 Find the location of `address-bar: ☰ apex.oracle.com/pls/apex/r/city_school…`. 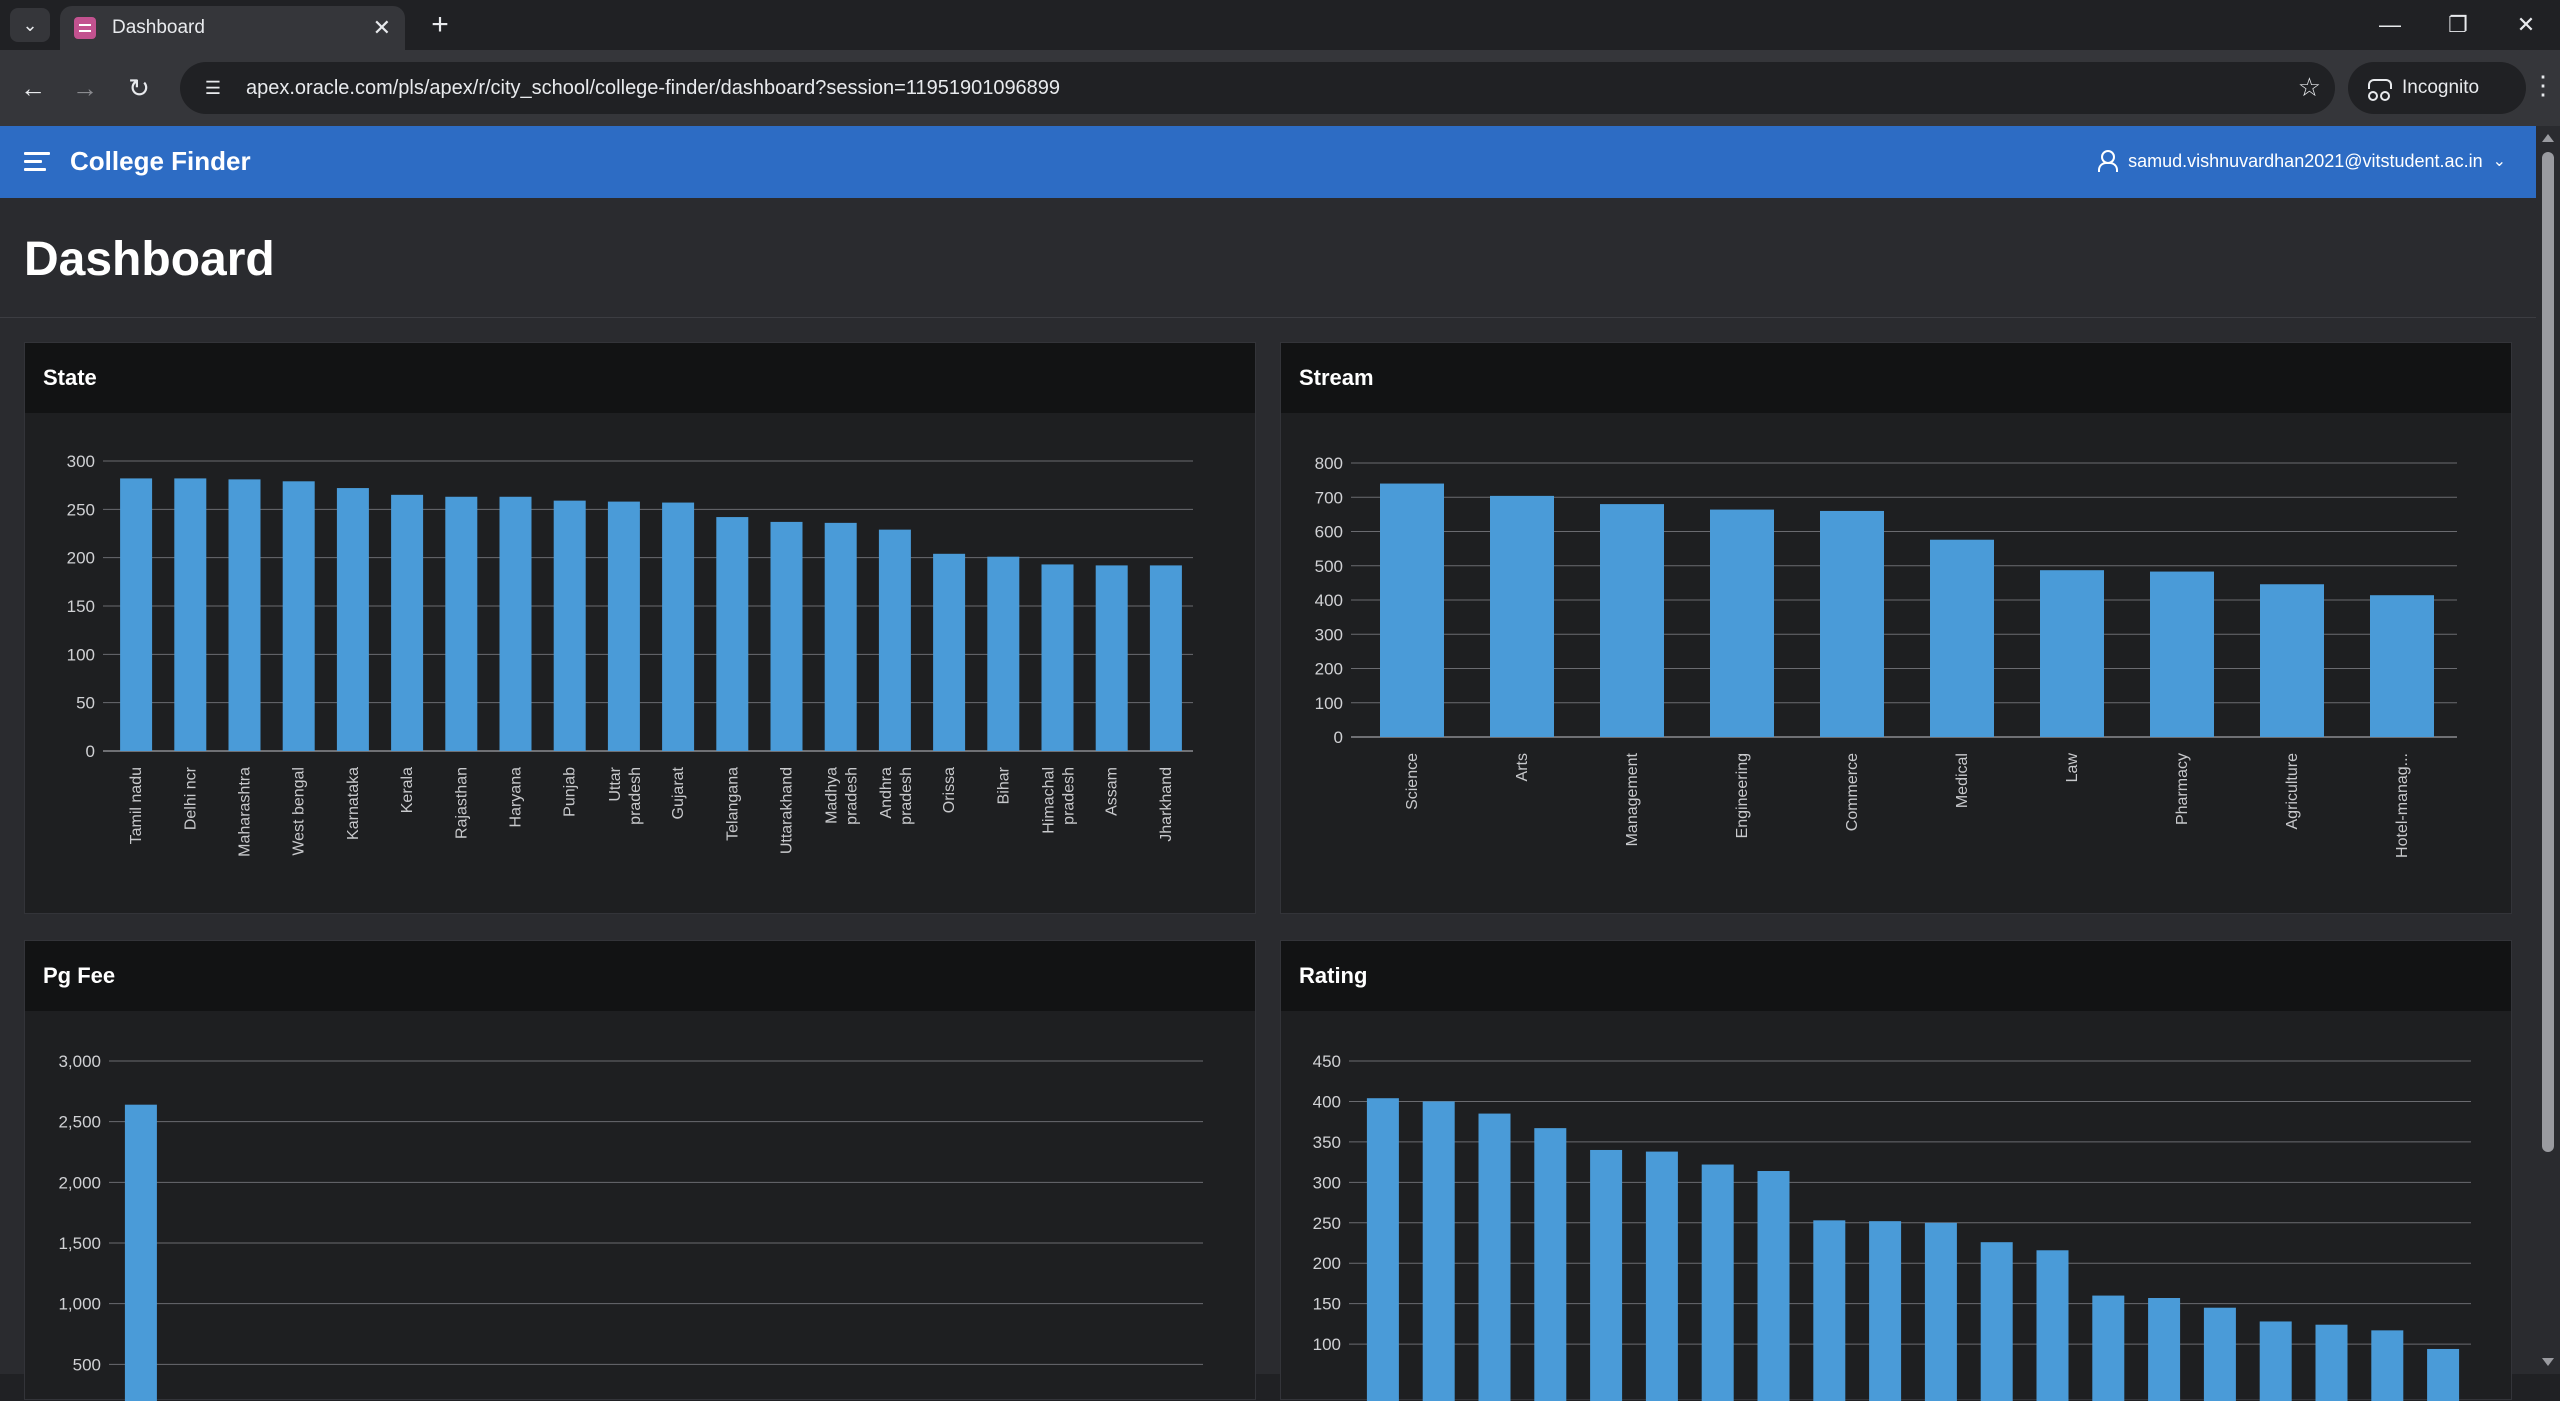

address-bar: ☰ apex.oracle.com/pls/apex/r/city_school… is located at coordinates (1257, 88).